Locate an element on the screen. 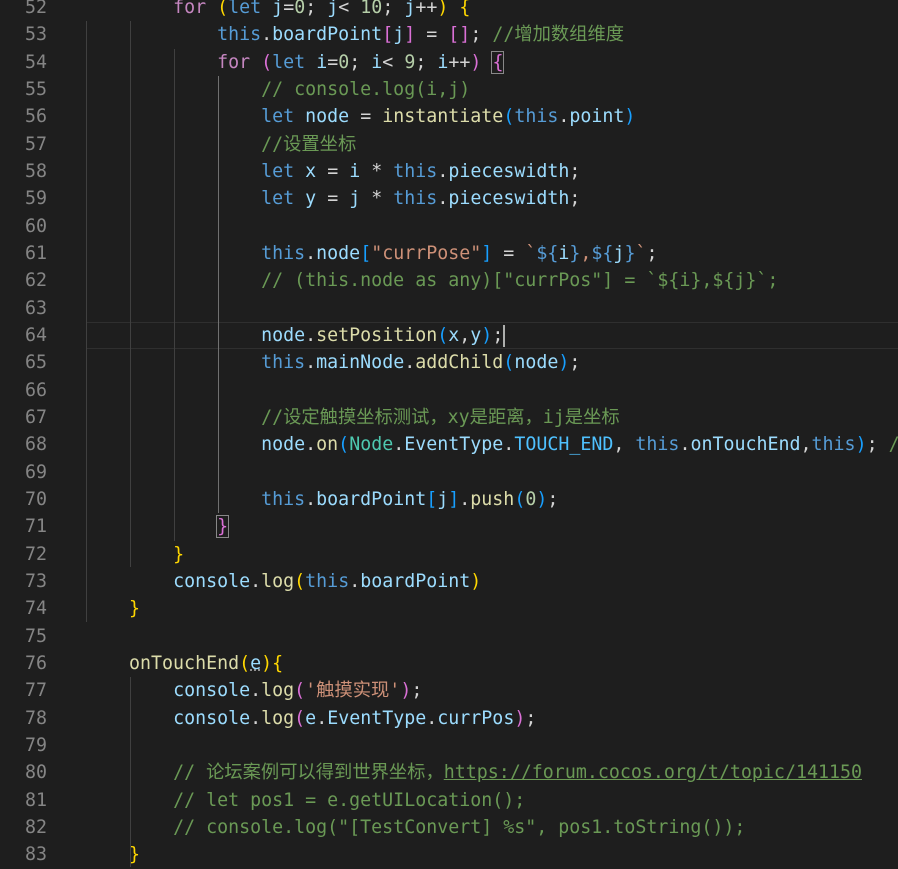 This screenshot has height=869, width=898. line-number: 70 is located at coordinates (35, 499).